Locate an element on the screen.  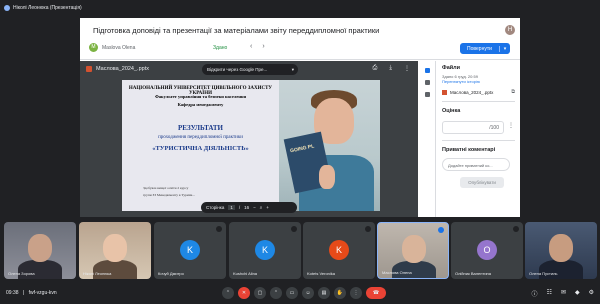
participant-name: Олійник Валентина is located at coordinates (473, 273).